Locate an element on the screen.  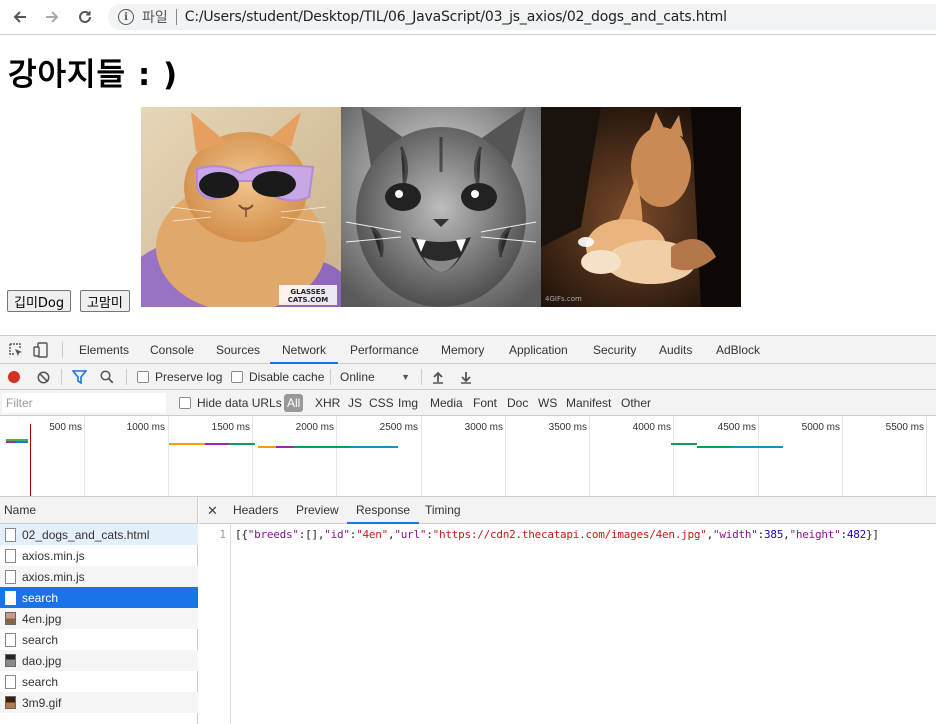
filter-input: Filter is located at coordinates (84, 403).